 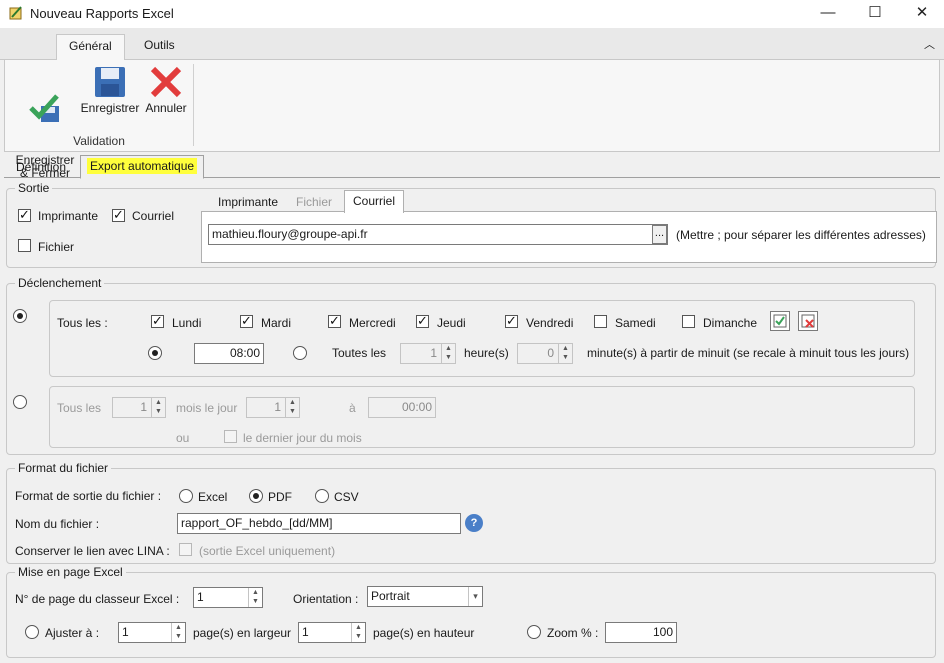 I want to click on day-vendredi-label: Vendredi, so click(x=550, y=323).